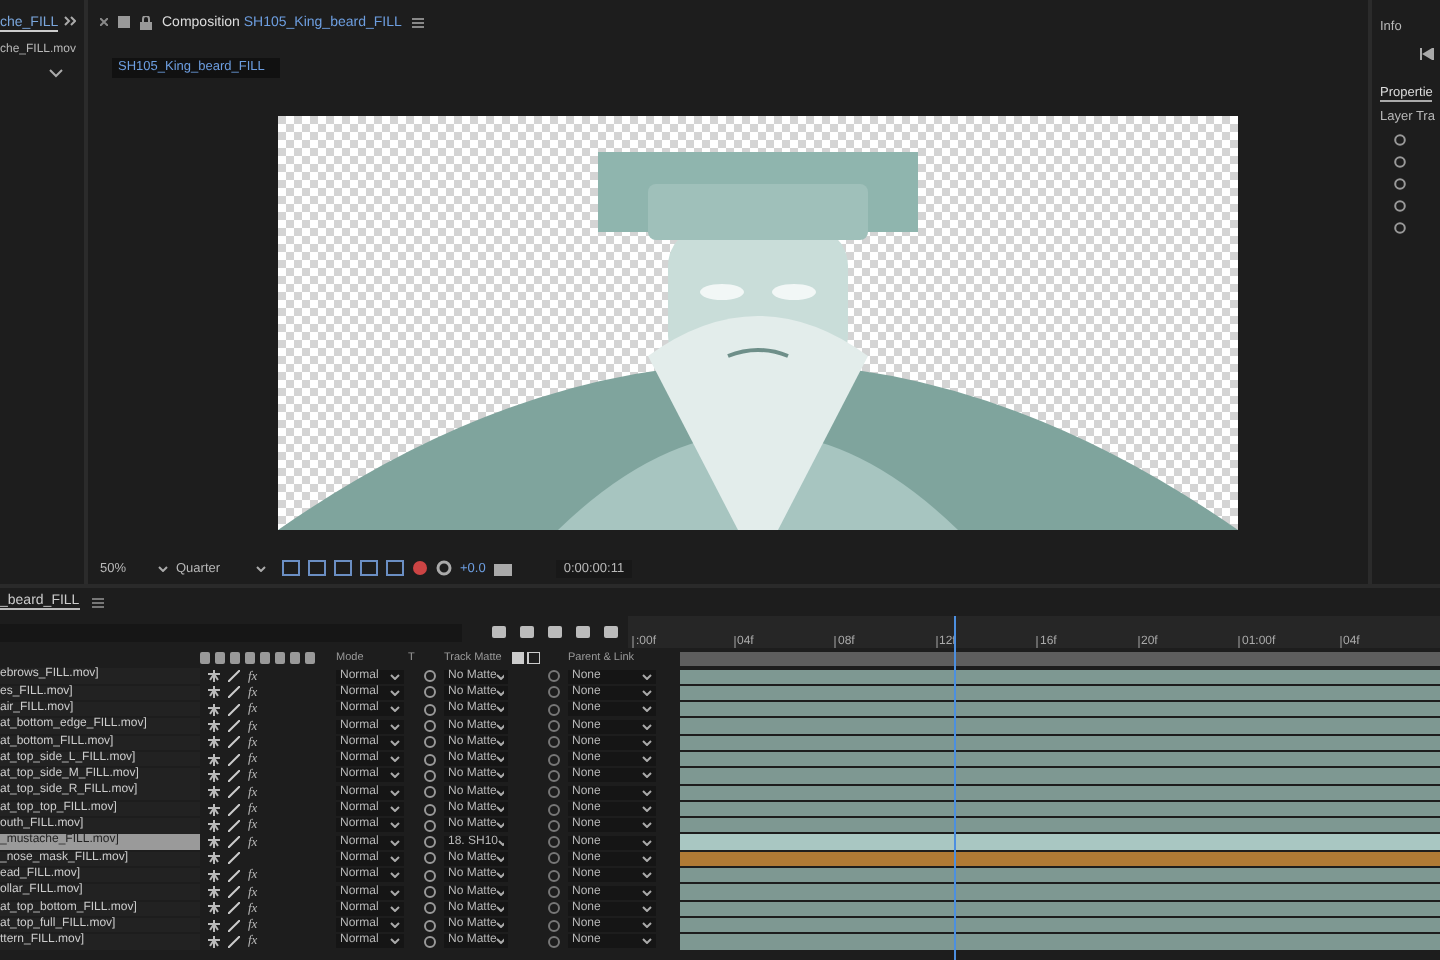 The width and height of the screenshot is (1440, 960). I want to click on matte-icons, so click(526, 658).